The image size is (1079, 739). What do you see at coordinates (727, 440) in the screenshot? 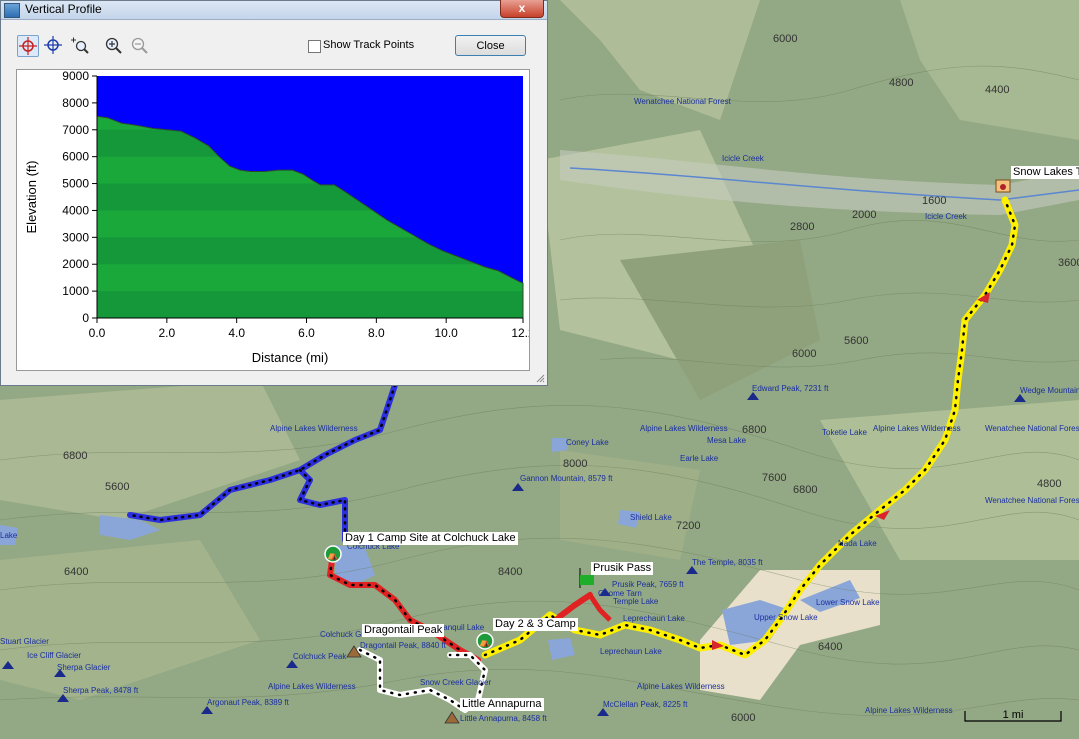
I see `map-feature-label: Mesa Lake` at bounding box center [727, 440].